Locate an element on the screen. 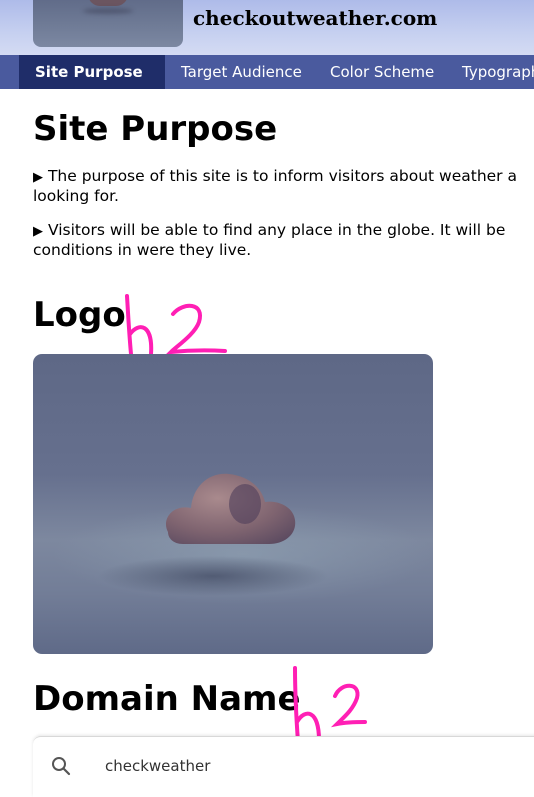 This screenshot has height=797, width=534. nav-tab-typography: Typography is located at coordinates (490, 72).